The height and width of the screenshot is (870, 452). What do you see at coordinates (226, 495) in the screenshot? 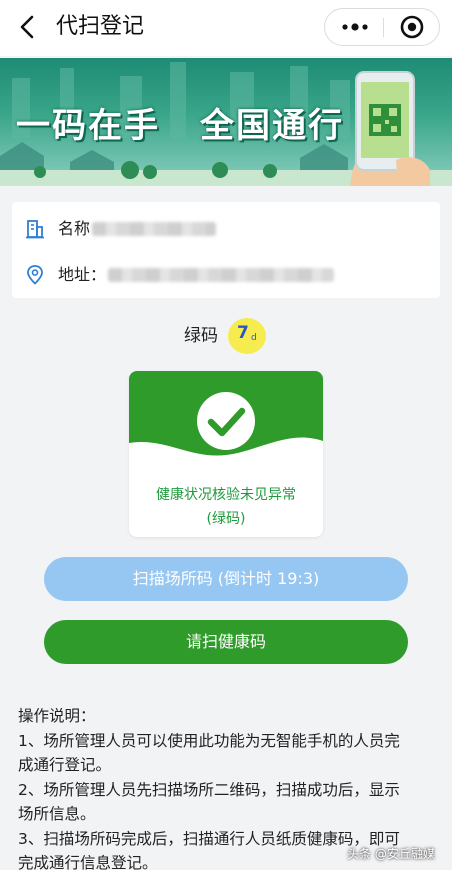
I see `health-status-text: 健康状况核验未见异常` at bounding box center [226, 495].